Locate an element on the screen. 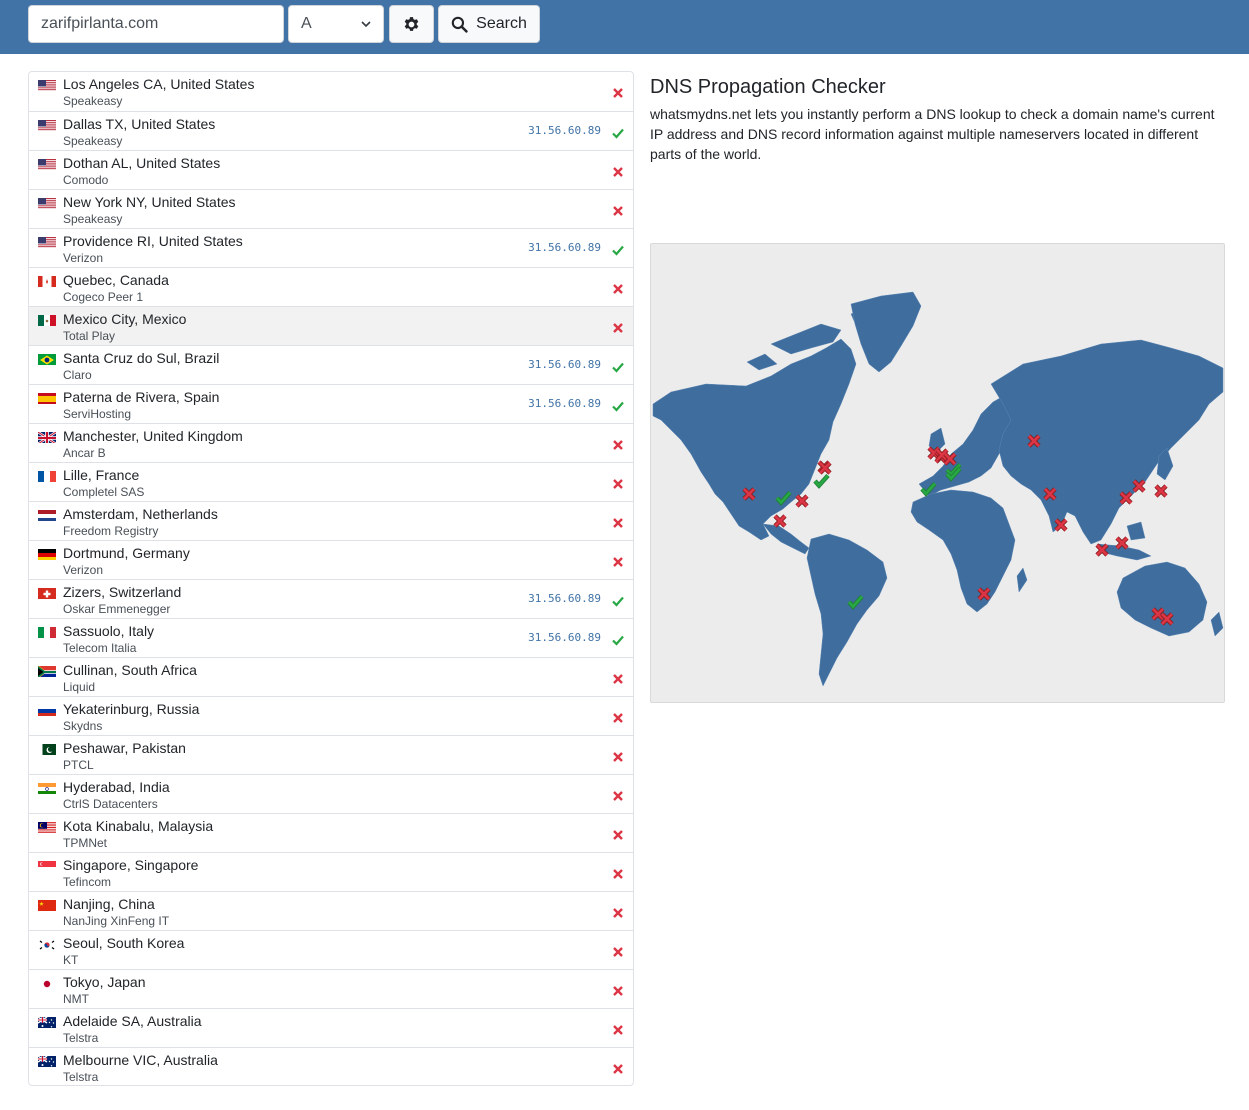 This screenshot has width=1249, height=1110. result-provider: Telstra is located at coordinates (81, 1038).